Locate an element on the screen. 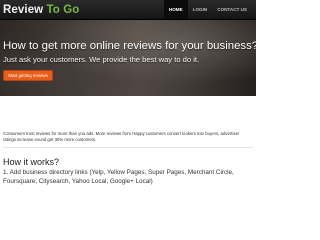 Image resolution: width=320 pixels, height=240 pixels. nav-home: HOME is located at coordinates (175, 9).